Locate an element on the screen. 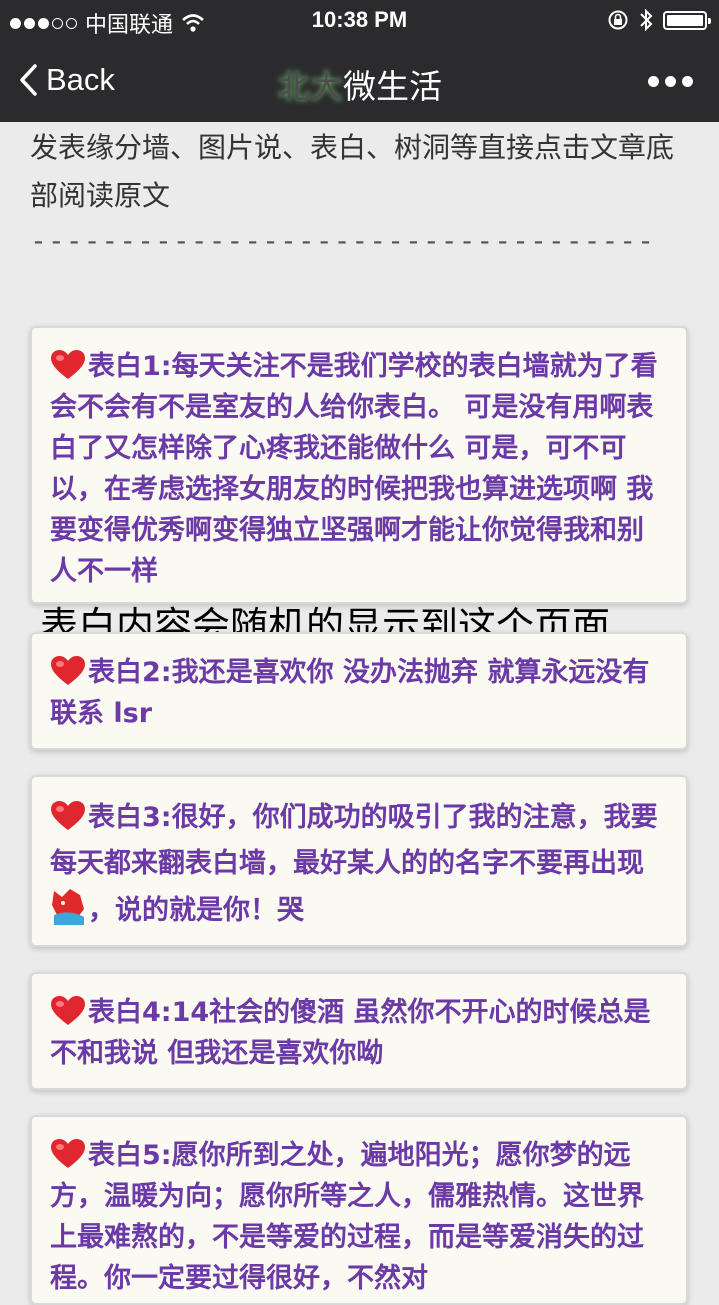 This screenshot has height=1305, width=719. confession-card-2: 表白2:我还是喜欢你 没办法抛弃 就算永远没有联系 lsr is located at coordinates (359, 691).